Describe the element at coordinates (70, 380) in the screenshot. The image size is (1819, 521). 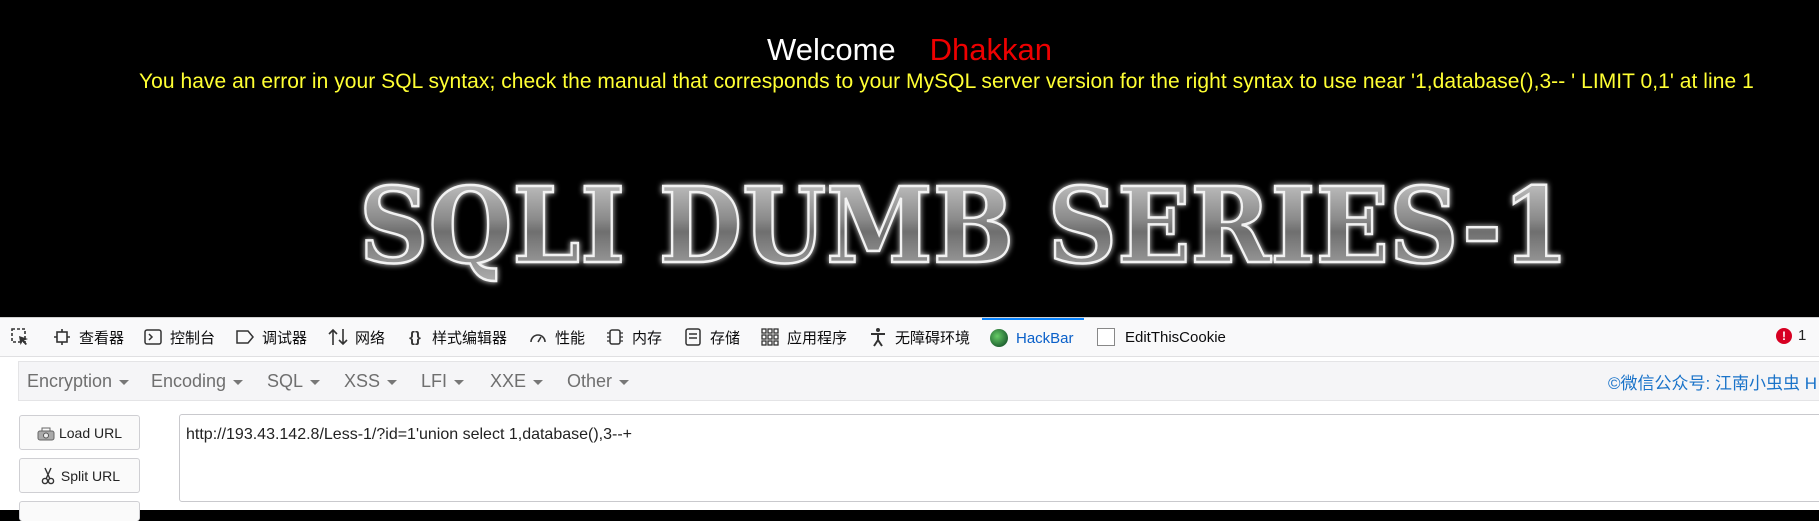
I see `menu-label: Encryption` at that location.